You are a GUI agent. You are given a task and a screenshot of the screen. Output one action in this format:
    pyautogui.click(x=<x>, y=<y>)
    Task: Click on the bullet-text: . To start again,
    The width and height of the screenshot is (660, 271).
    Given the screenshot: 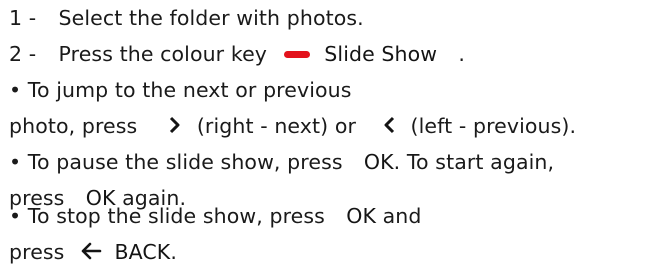 What is the action you would take?
    pyautogui.click(x=474, y=162)
    